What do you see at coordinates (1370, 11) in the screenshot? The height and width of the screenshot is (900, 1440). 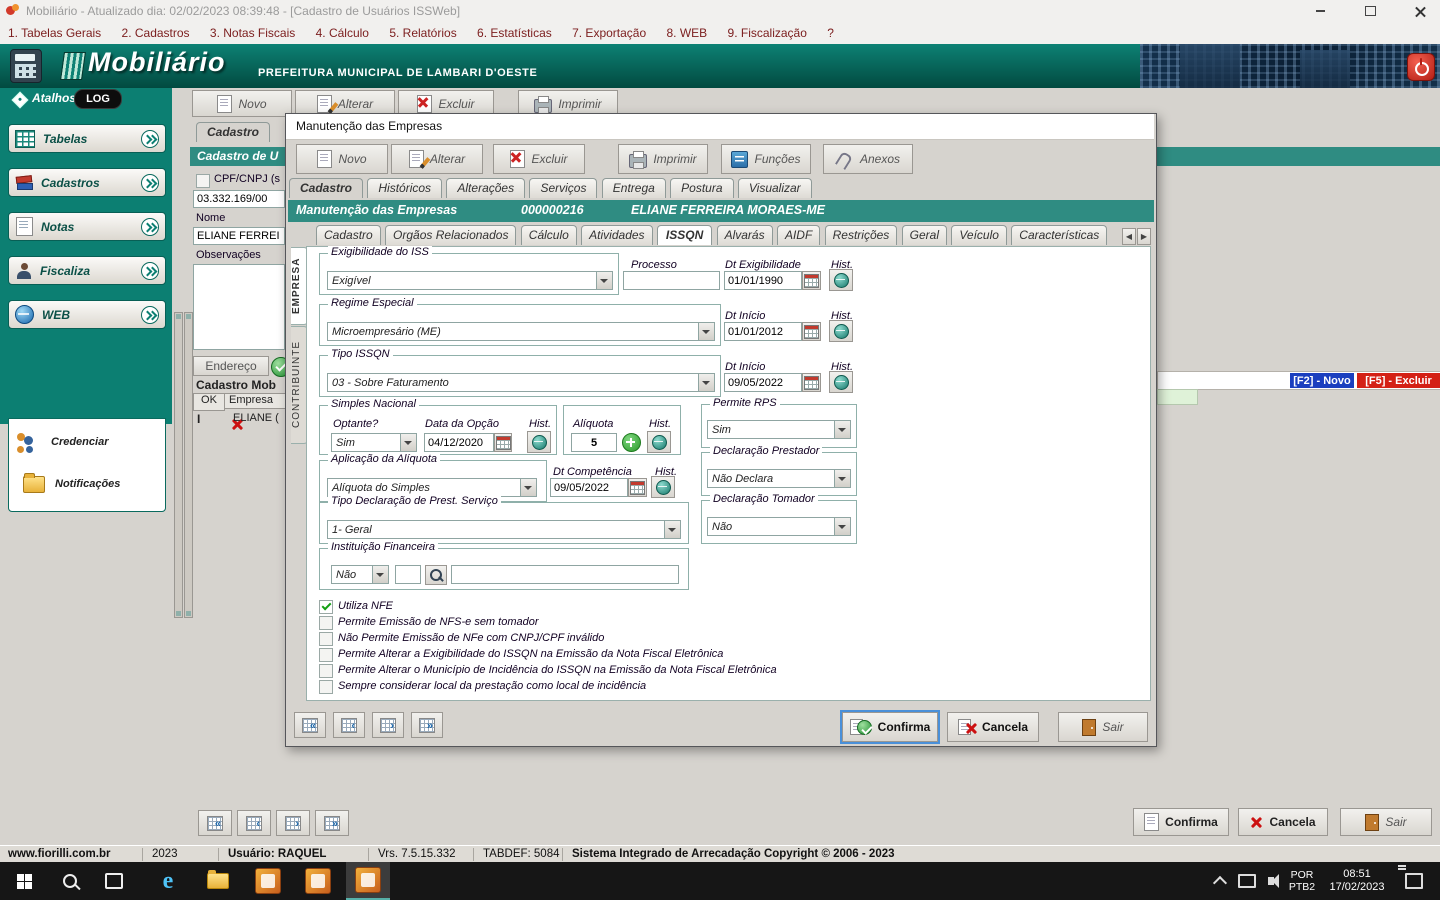 I see `maximize-button` at bounding box center [1370, 11].